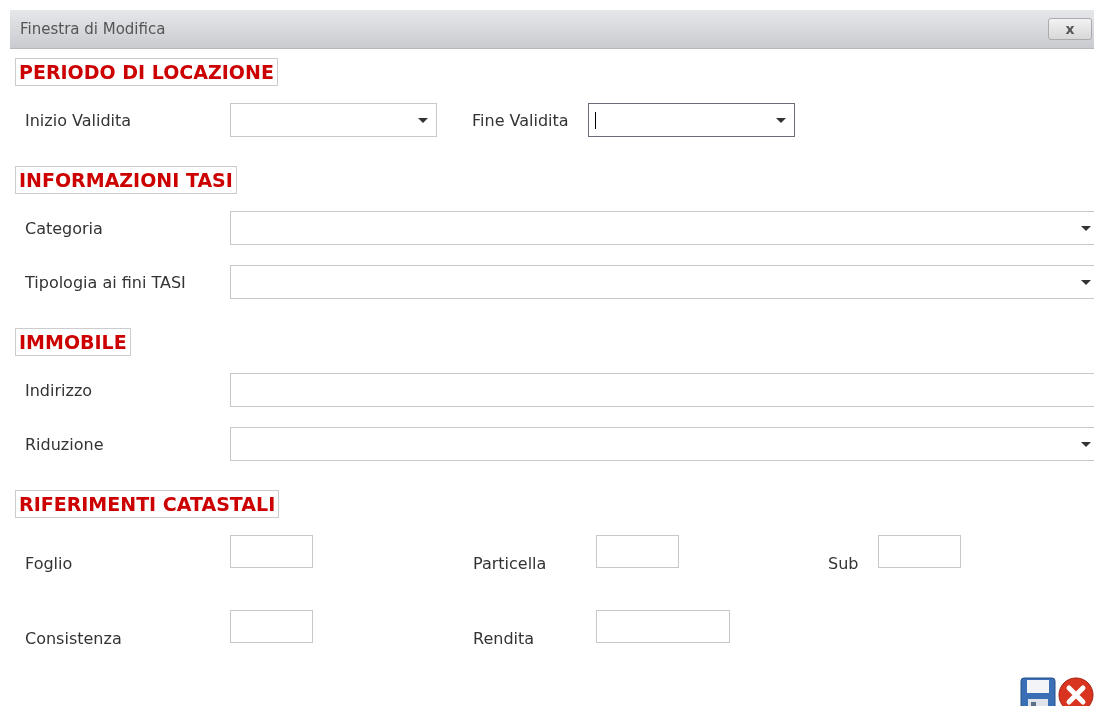 The width and height of the screenshot is (1094, 706). What do you see at coordinates (64, 444) in the screenshot?
I see `field-label: Riduzione` at bounding box center [64, 444].